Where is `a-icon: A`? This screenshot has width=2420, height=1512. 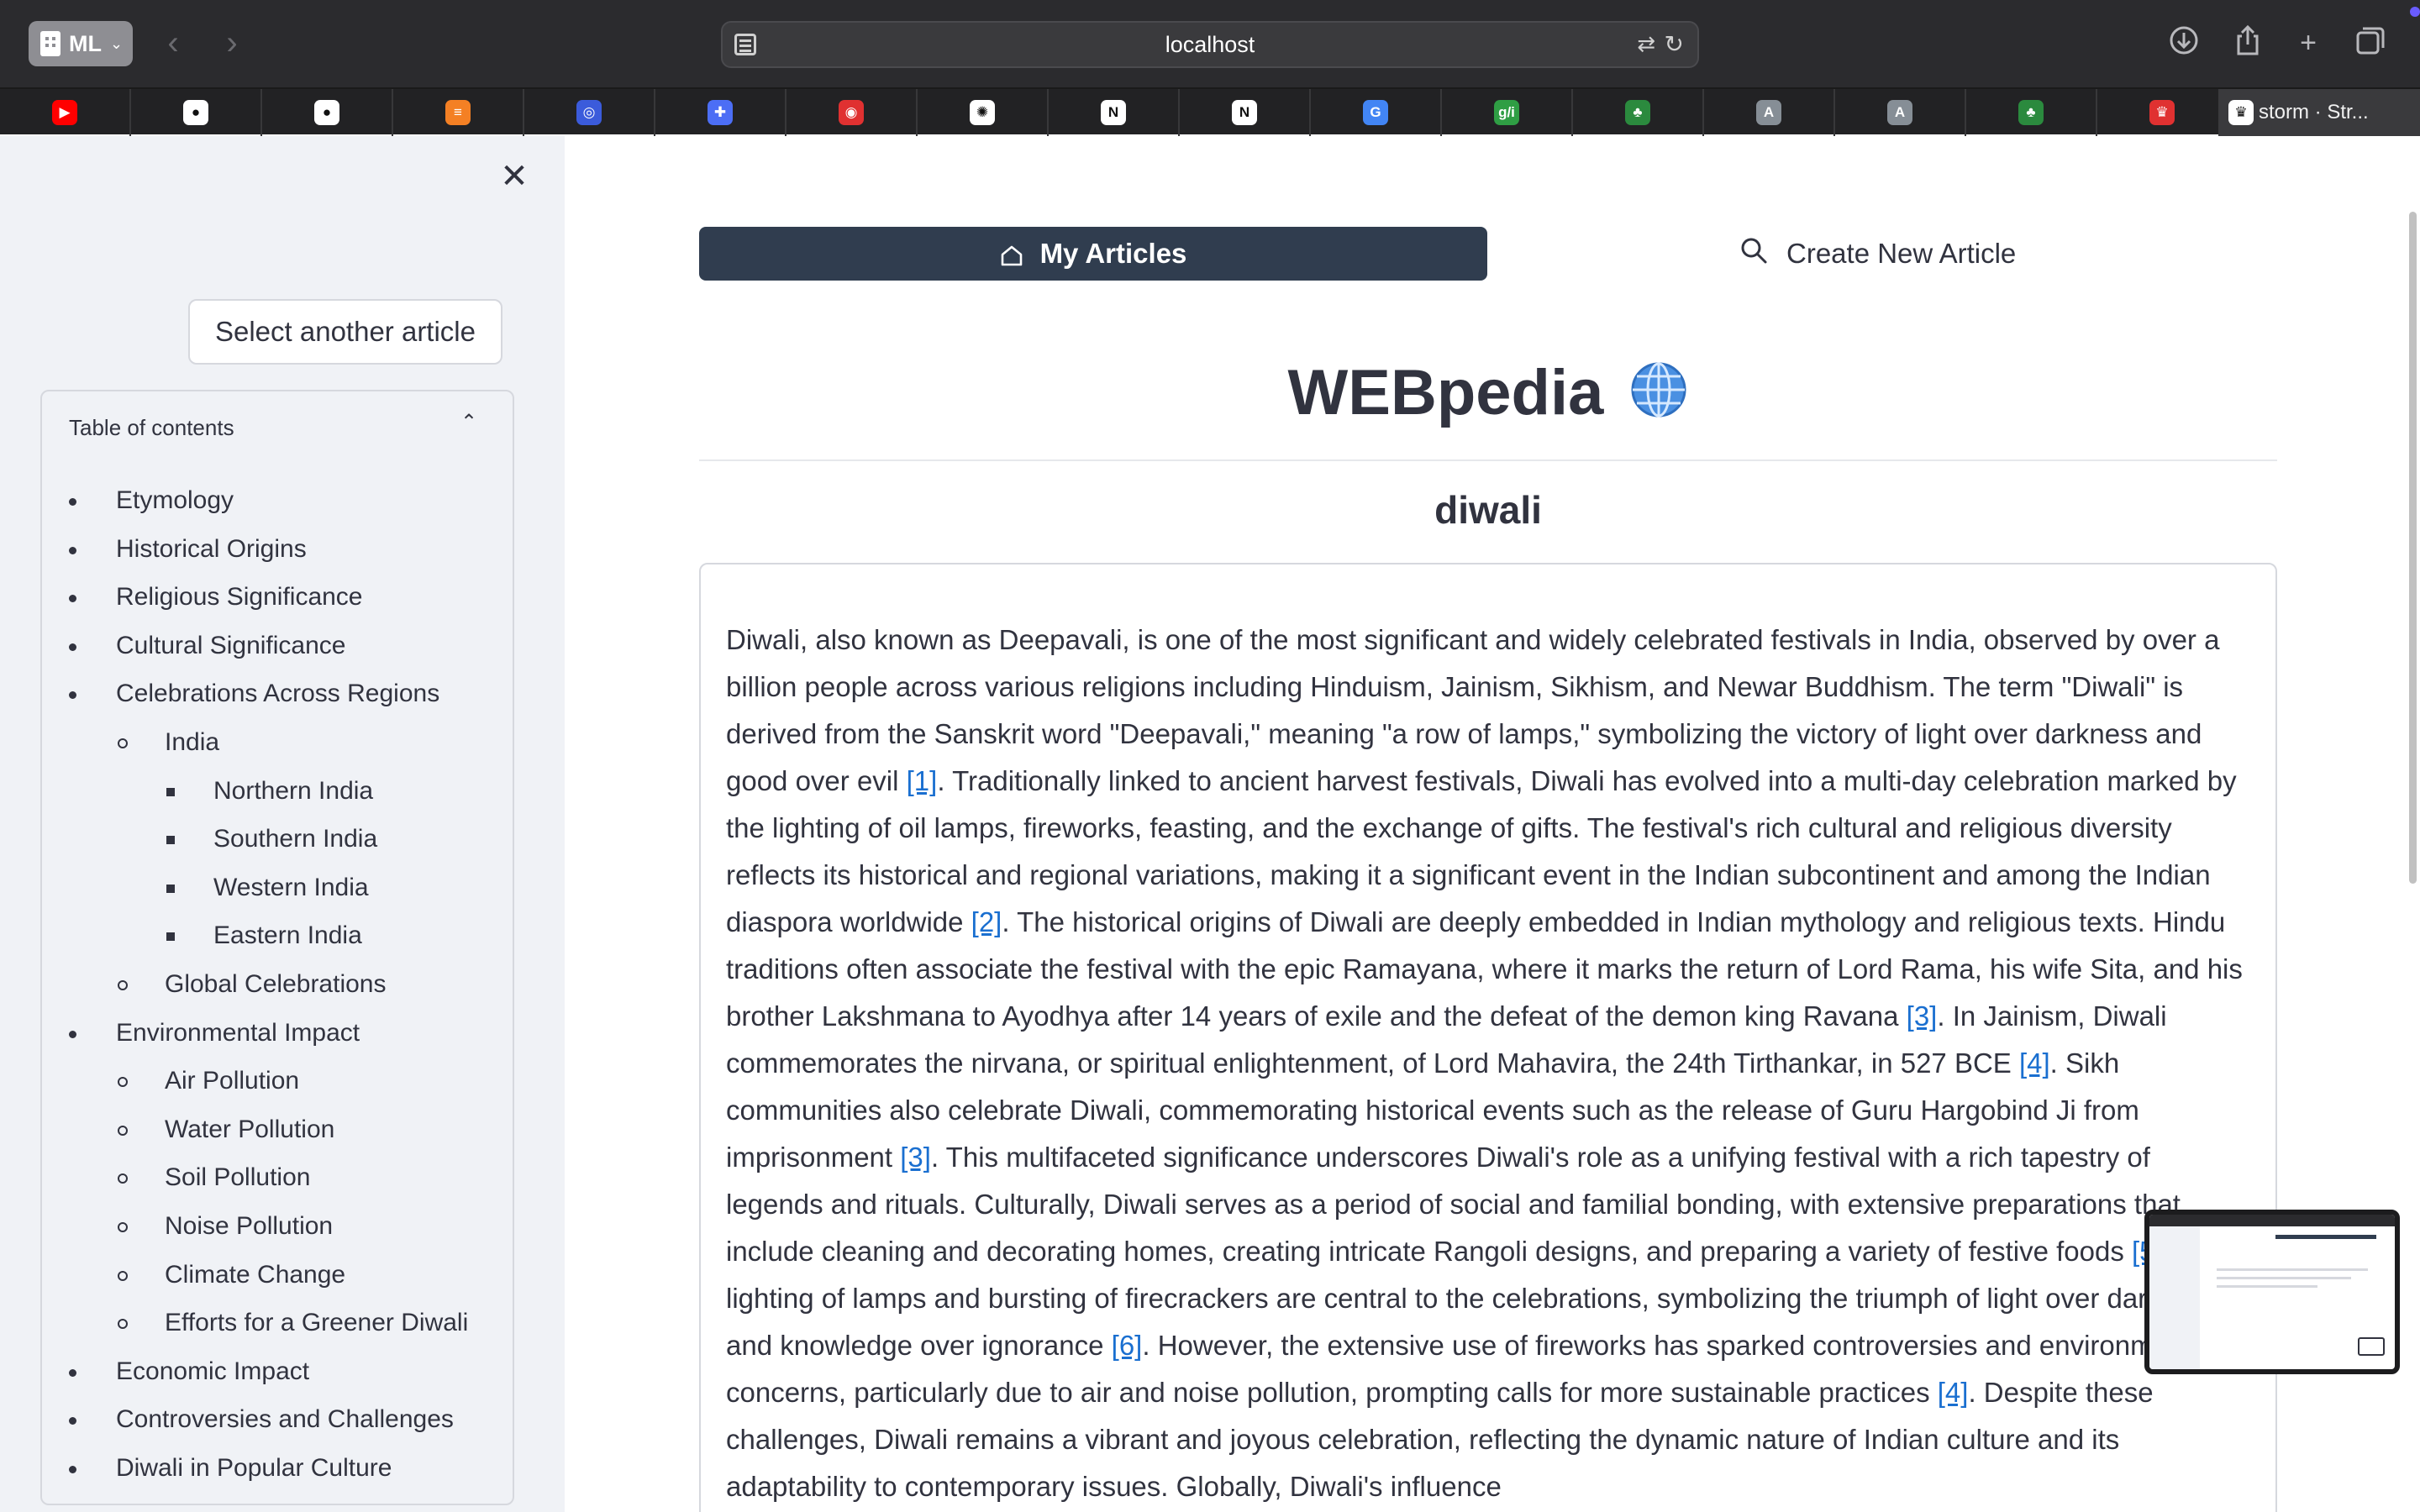
a-icon: A is located at coordinates (1768, 112).